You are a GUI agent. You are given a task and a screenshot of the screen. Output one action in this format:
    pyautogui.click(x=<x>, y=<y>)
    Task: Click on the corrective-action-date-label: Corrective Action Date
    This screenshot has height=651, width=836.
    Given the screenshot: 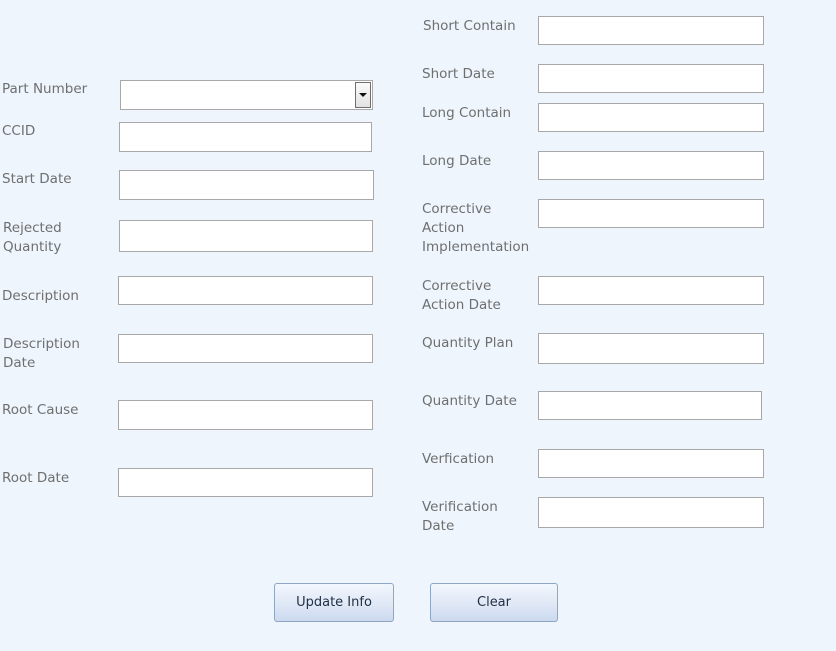 What is the action you would take?
    pyautogui.click(x=461, y=295)
    